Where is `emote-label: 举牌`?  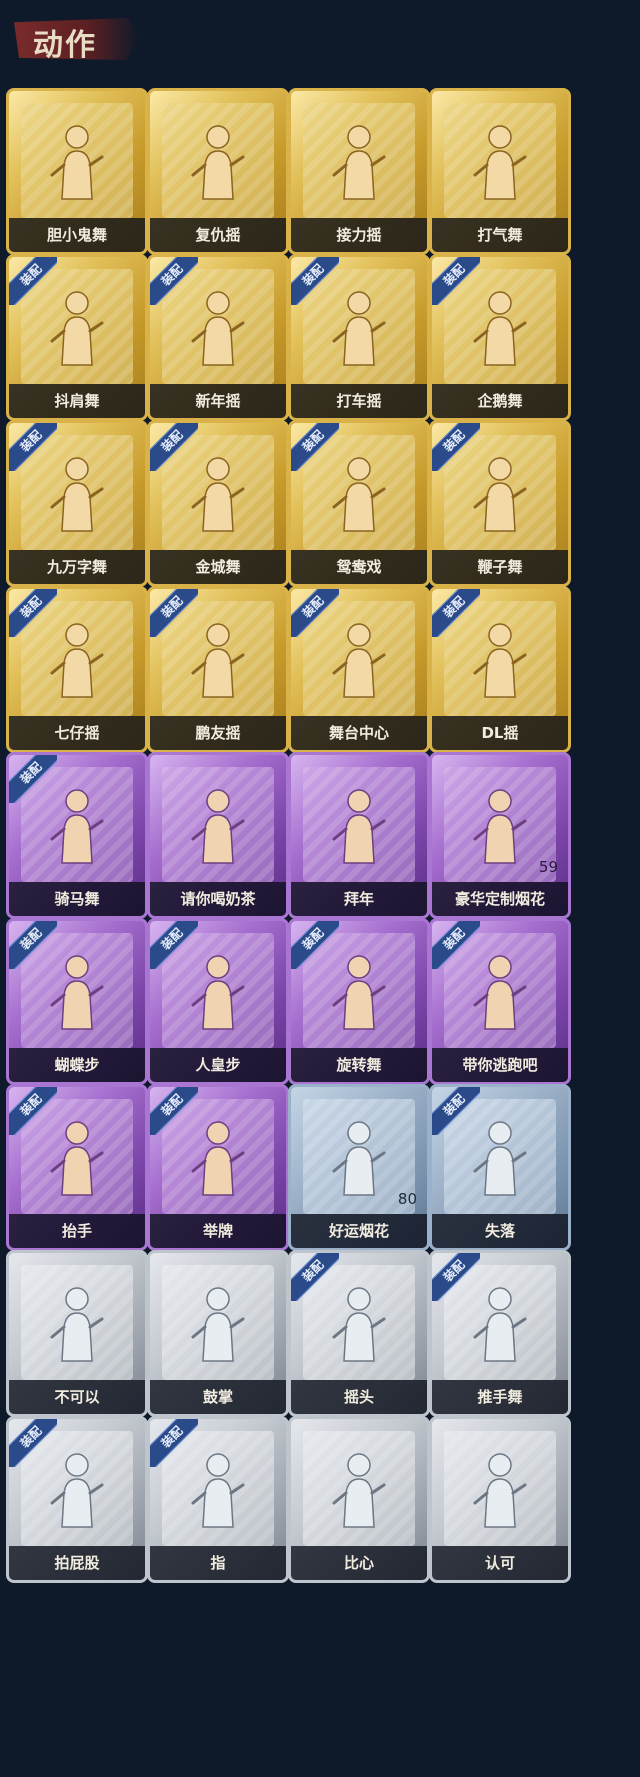 emote-label: 举牌 is located at coordinates (218, 1231).